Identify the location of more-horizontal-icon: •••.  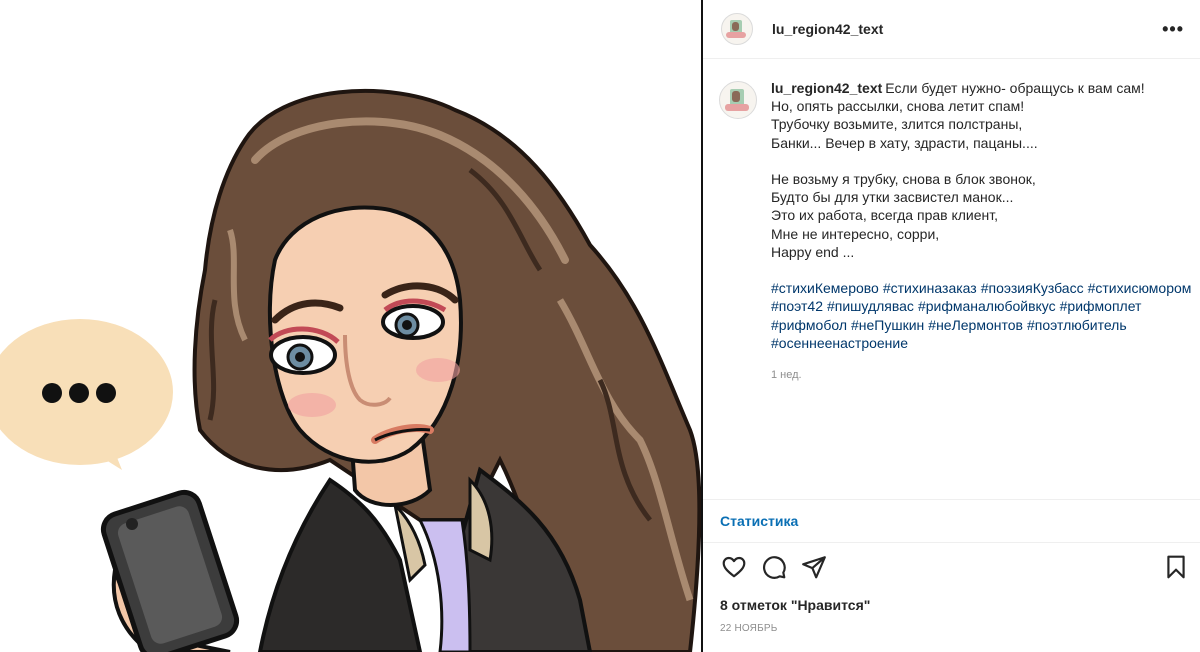
(1173, 29).